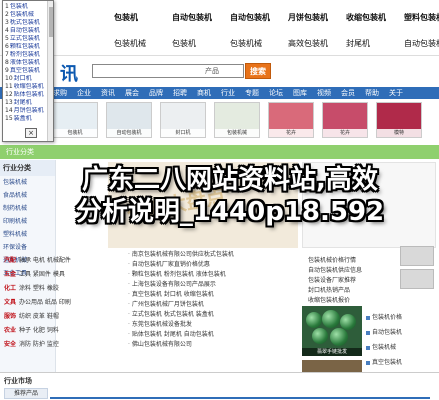 The height and width of the screenshot is (400, 439). What do you see at coordinates (28, 55) in the screenshot?
I see `popup-suggestion-item: 7粉剂包装机` at bounding box center [28, 55].